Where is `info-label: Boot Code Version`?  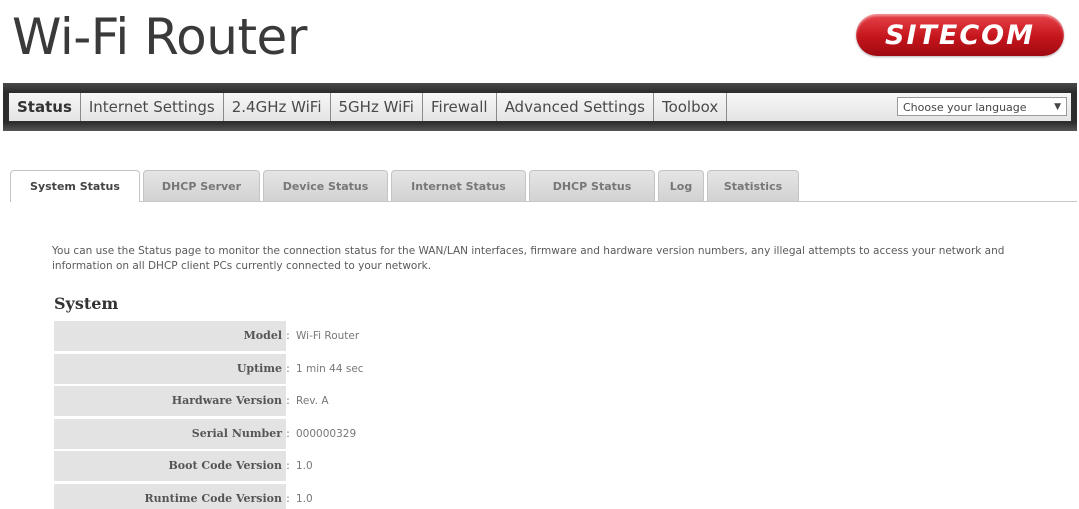 info-label: Boot Code Version is located at coordinates (170, 466).